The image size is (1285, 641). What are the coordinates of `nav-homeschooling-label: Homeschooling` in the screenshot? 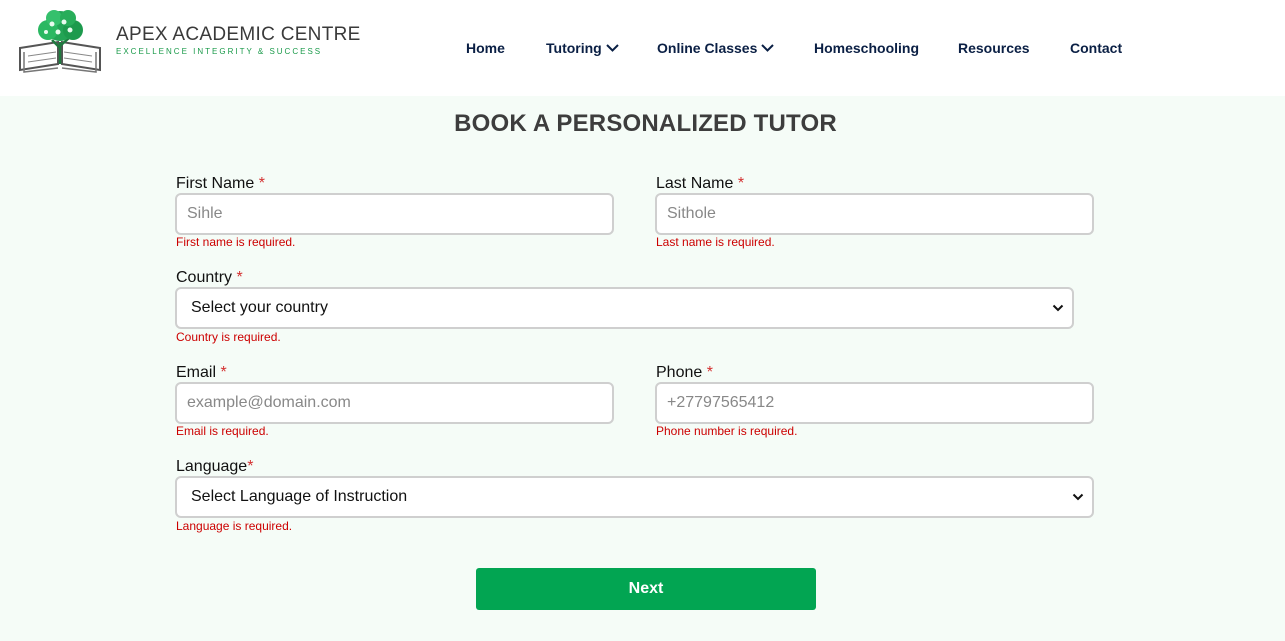 It's located at (867, 48).